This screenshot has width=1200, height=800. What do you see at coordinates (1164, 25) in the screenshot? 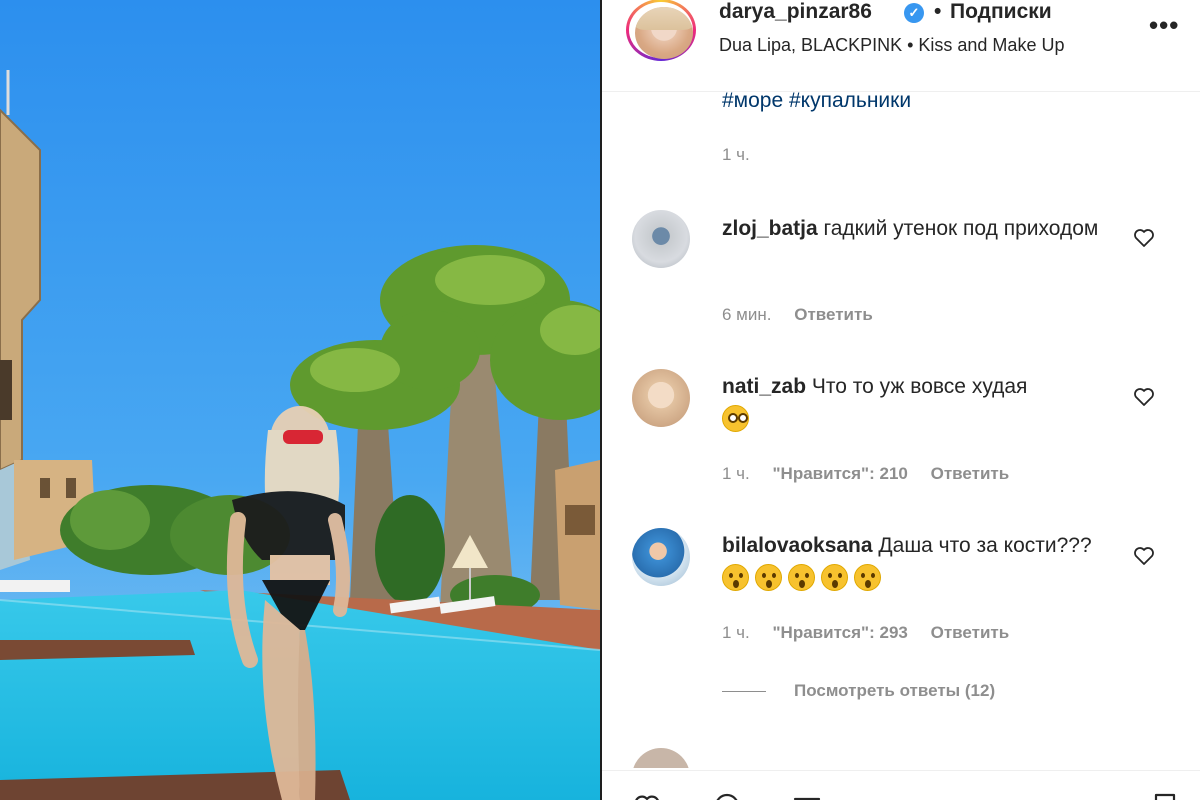
I see `more-horizontal-icon: •••` at bounding box center [1164, 25].